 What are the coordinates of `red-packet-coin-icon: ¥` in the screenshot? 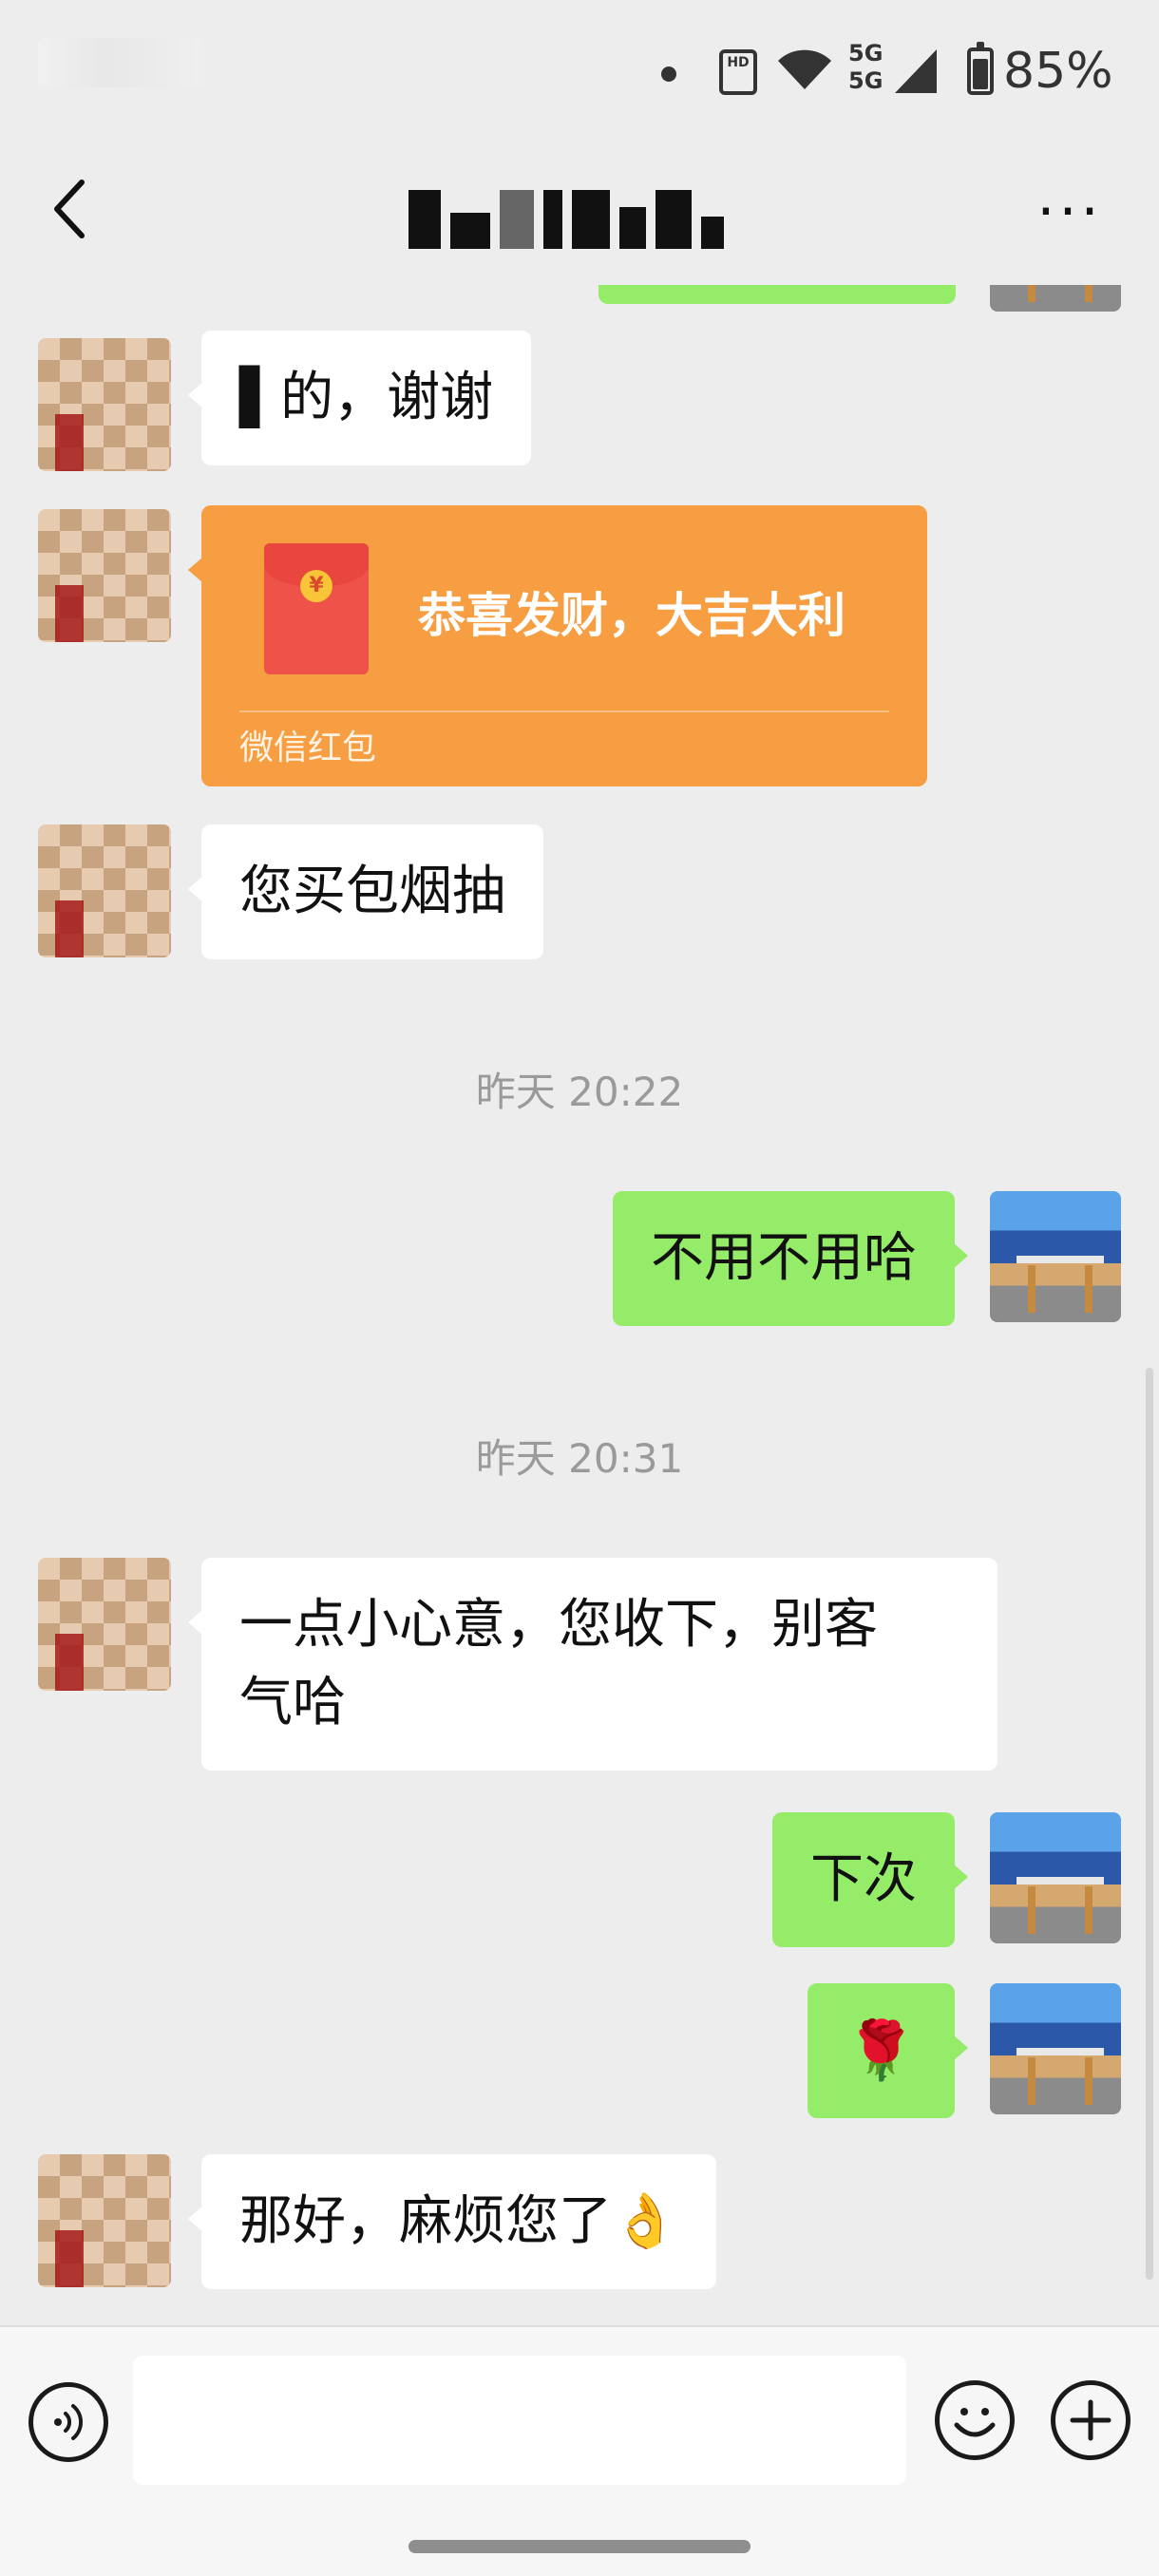 It's located at (316, 586).